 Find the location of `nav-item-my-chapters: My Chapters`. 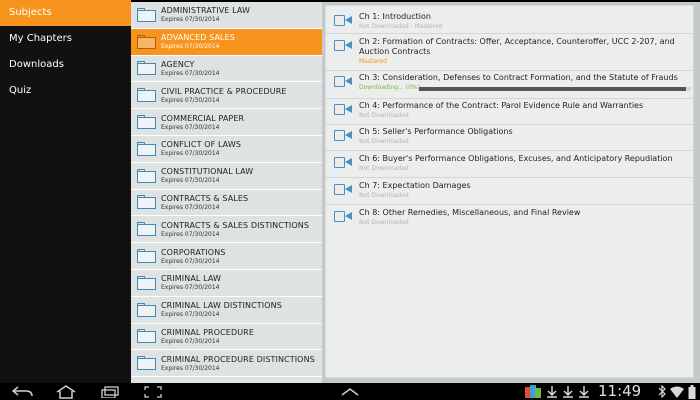

nav-item-my-chapters: My Chapters is located at coordinates (65, 39).